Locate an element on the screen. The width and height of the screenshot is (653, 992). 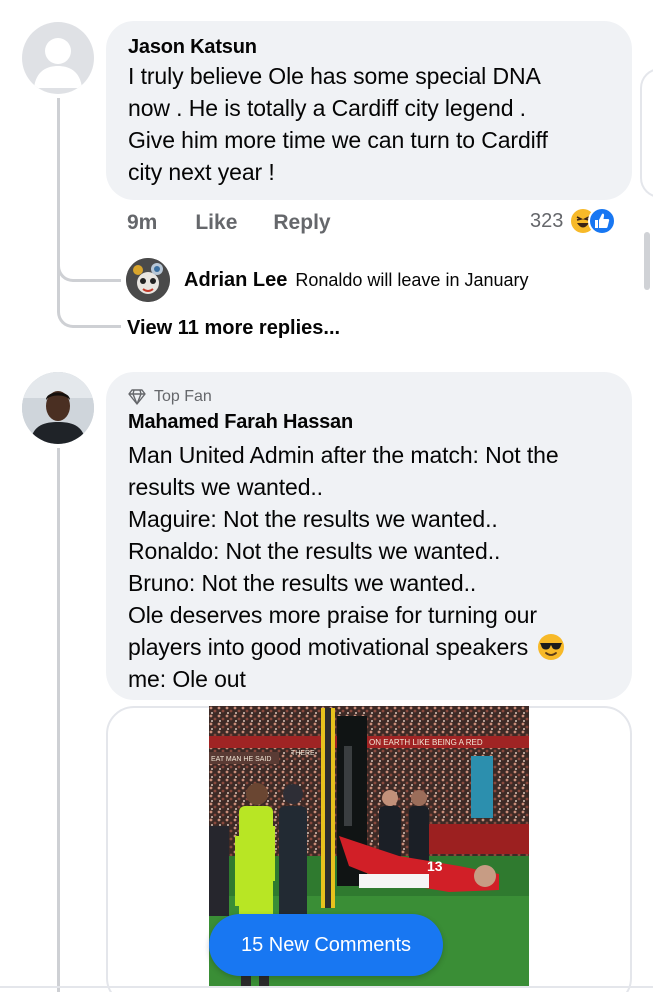
comment-text-line: me: Ole out is located at coordinates (187, 679).